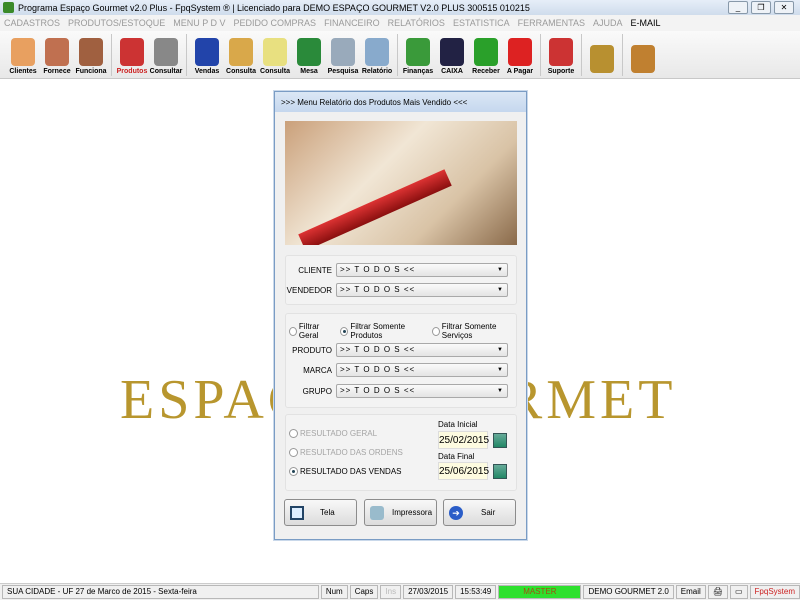 Image resolution: width=800 pixels, height=600 pixels. What do you see at coordinates (23, 71) in the screenshot?
I see `toolbar-label: Clientes` at bounding box center [23, 71].